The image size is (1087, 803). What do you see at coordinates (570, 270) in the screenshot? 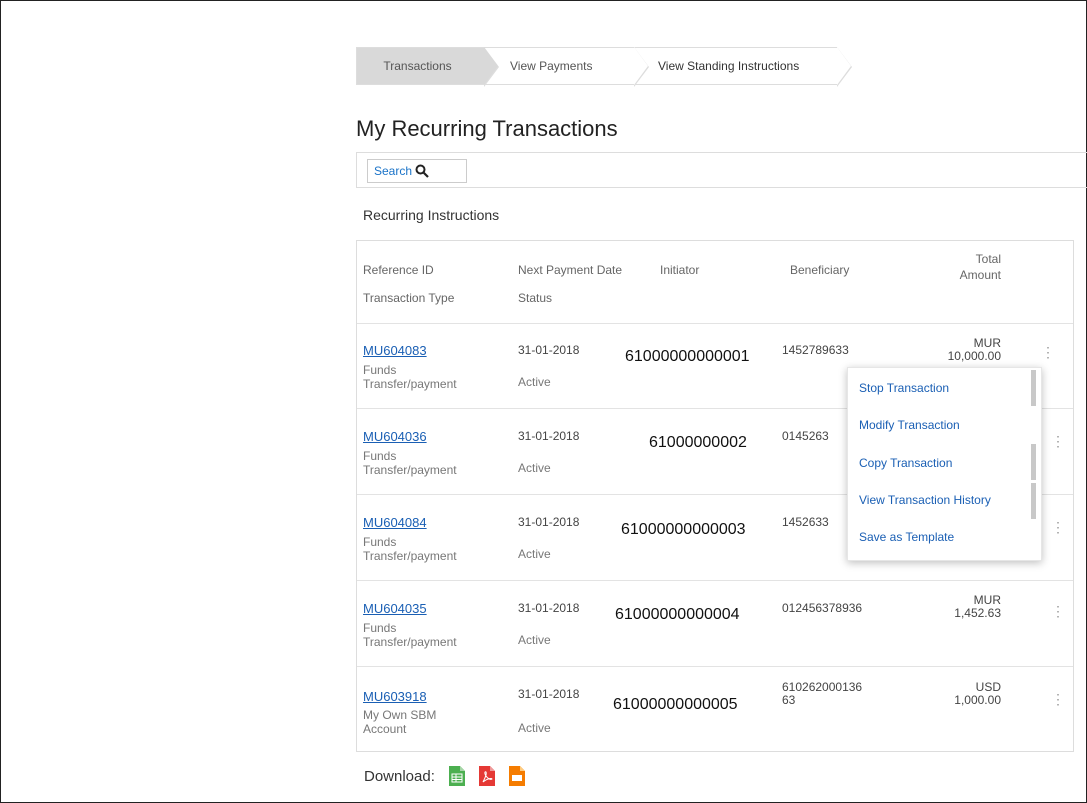
I see `header-next-payment-date: Next Payment Date` at bounding box center [570, 270].